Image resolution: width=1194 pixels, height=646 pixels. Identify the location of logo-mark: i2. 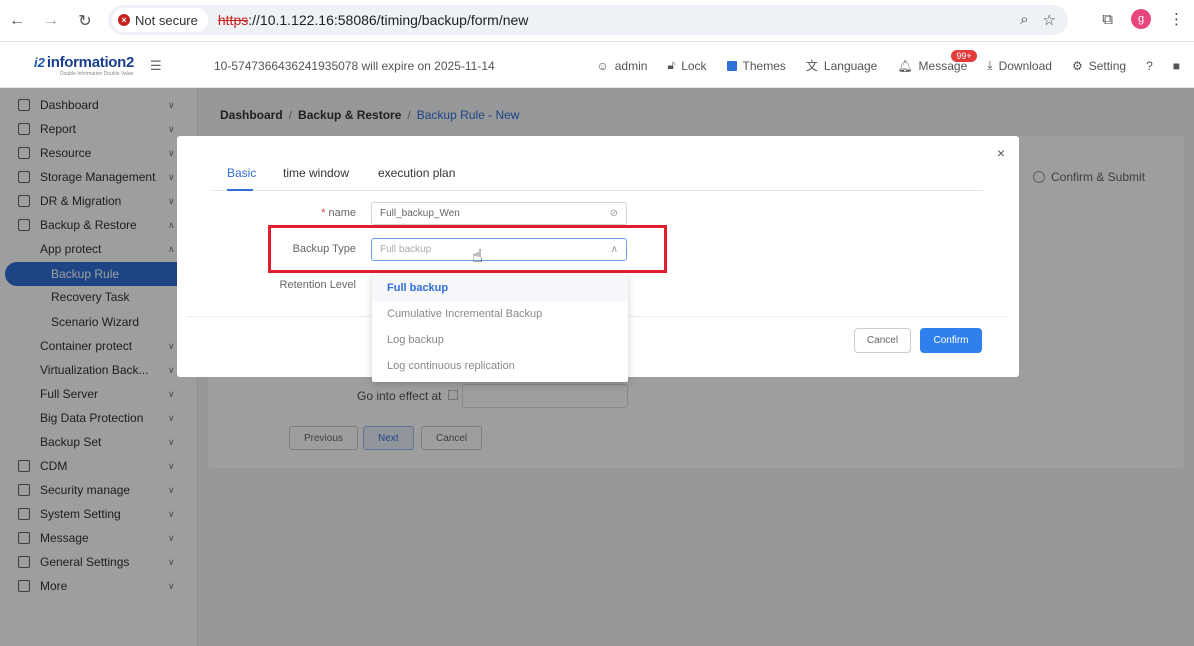
(39, 62).